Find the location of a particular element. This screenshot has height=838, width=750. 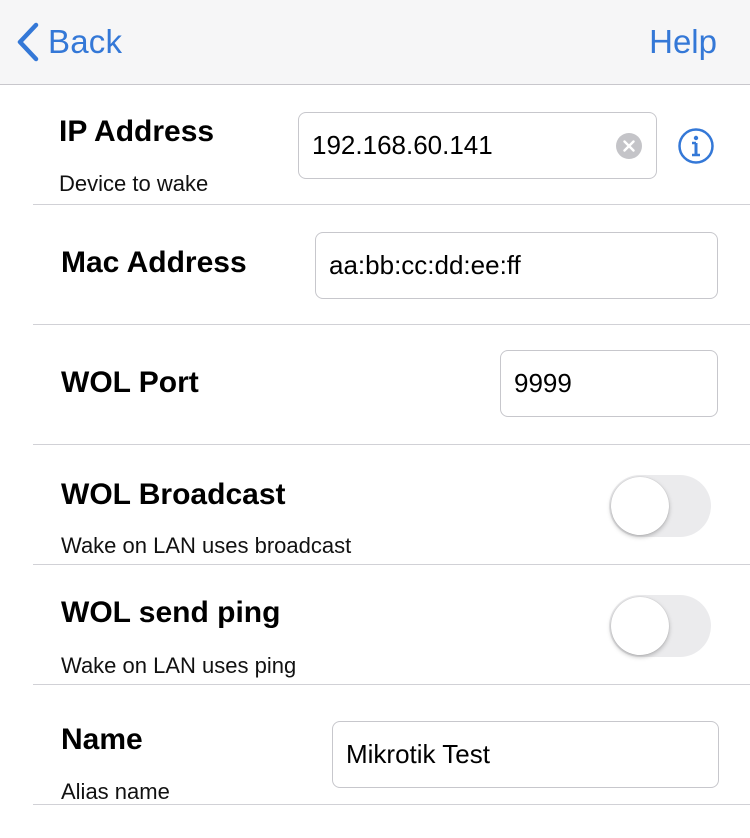

clear-icon is located at coordinates (629, 145).